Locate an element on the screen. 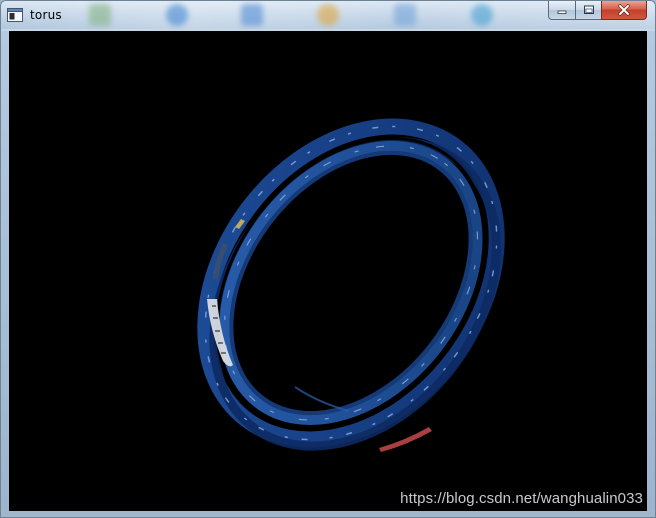 The image size is (656, 518). maximize-button is located at coordinates (588, 10).